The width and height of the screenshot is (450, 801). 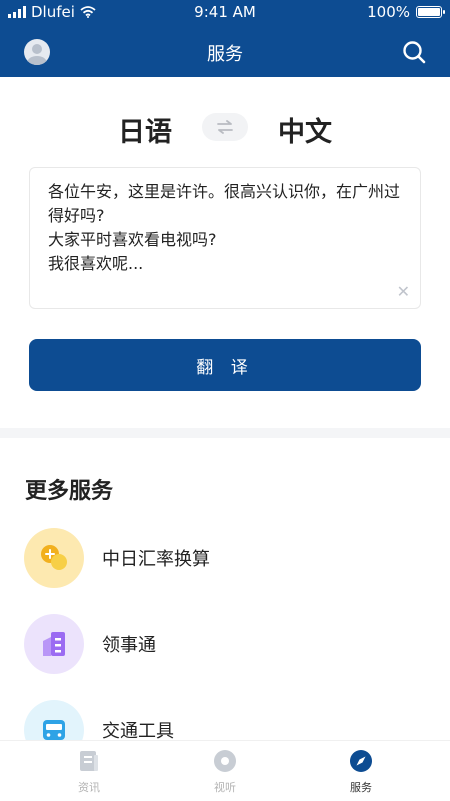 What do you see at coordinates (388, 12) in the screenshot?
I see `battery-percent: 100%` at bounding box center [388, 12].